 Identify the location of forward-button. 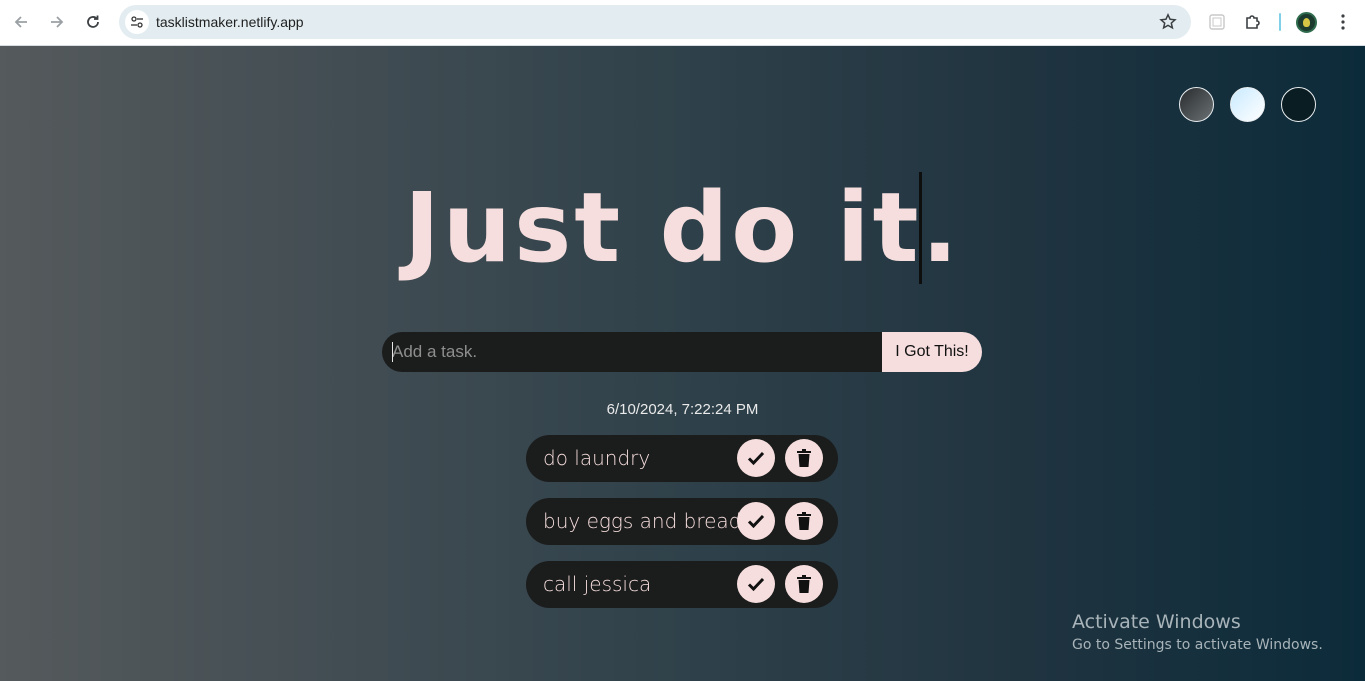
(57, 22).